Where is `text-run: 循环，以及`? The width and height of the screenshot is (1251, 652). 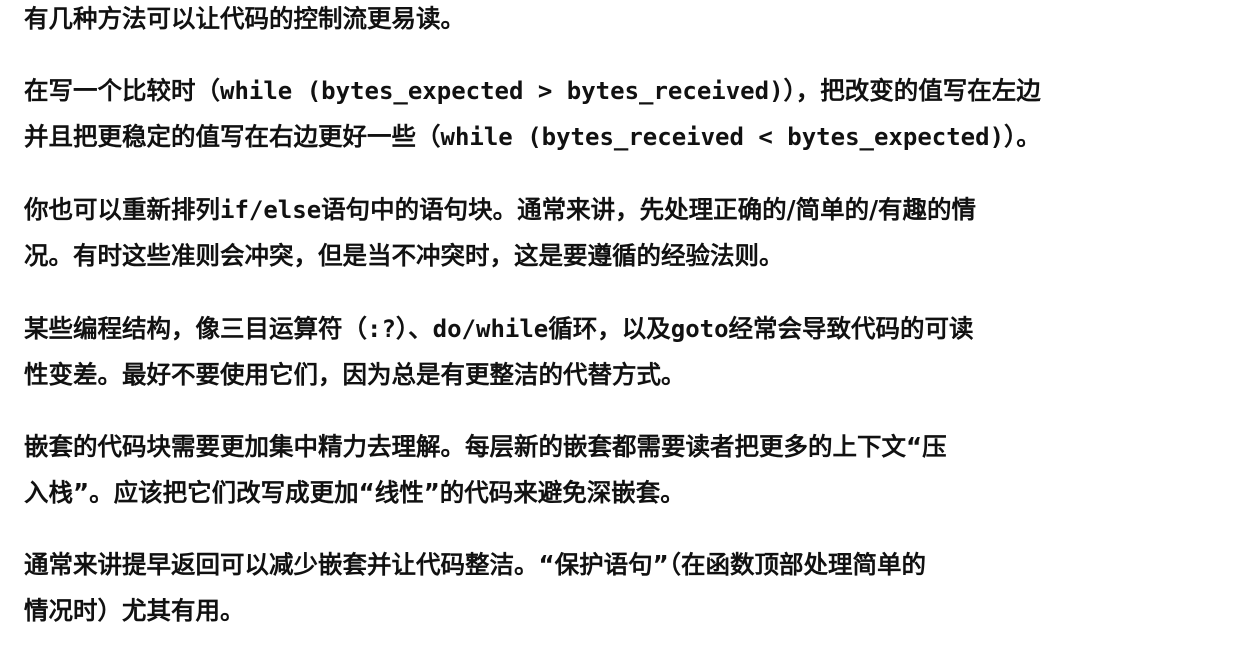 text-run: 循环，以及 is located at coordinates (609, 328).